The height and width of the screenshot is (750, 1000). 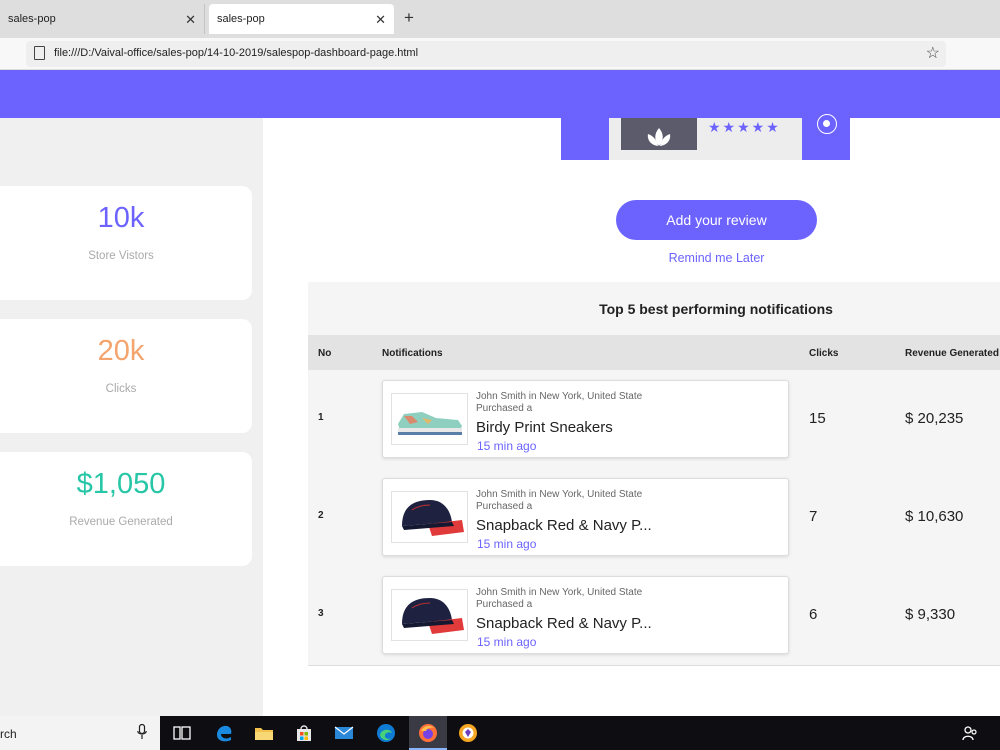 I want to click on section-title: Top 5 best performing notifications, so click(x=716, y=309).